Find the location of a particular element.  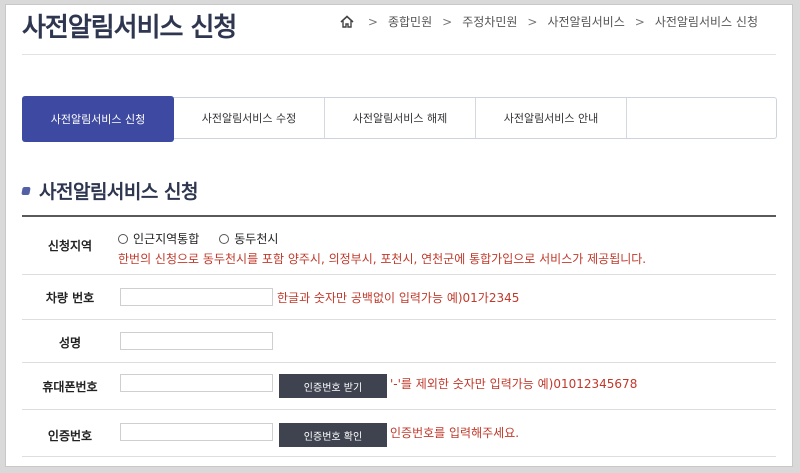

request-auth-code-button: 인증번호 받기 is located at coordinates (333, 386).